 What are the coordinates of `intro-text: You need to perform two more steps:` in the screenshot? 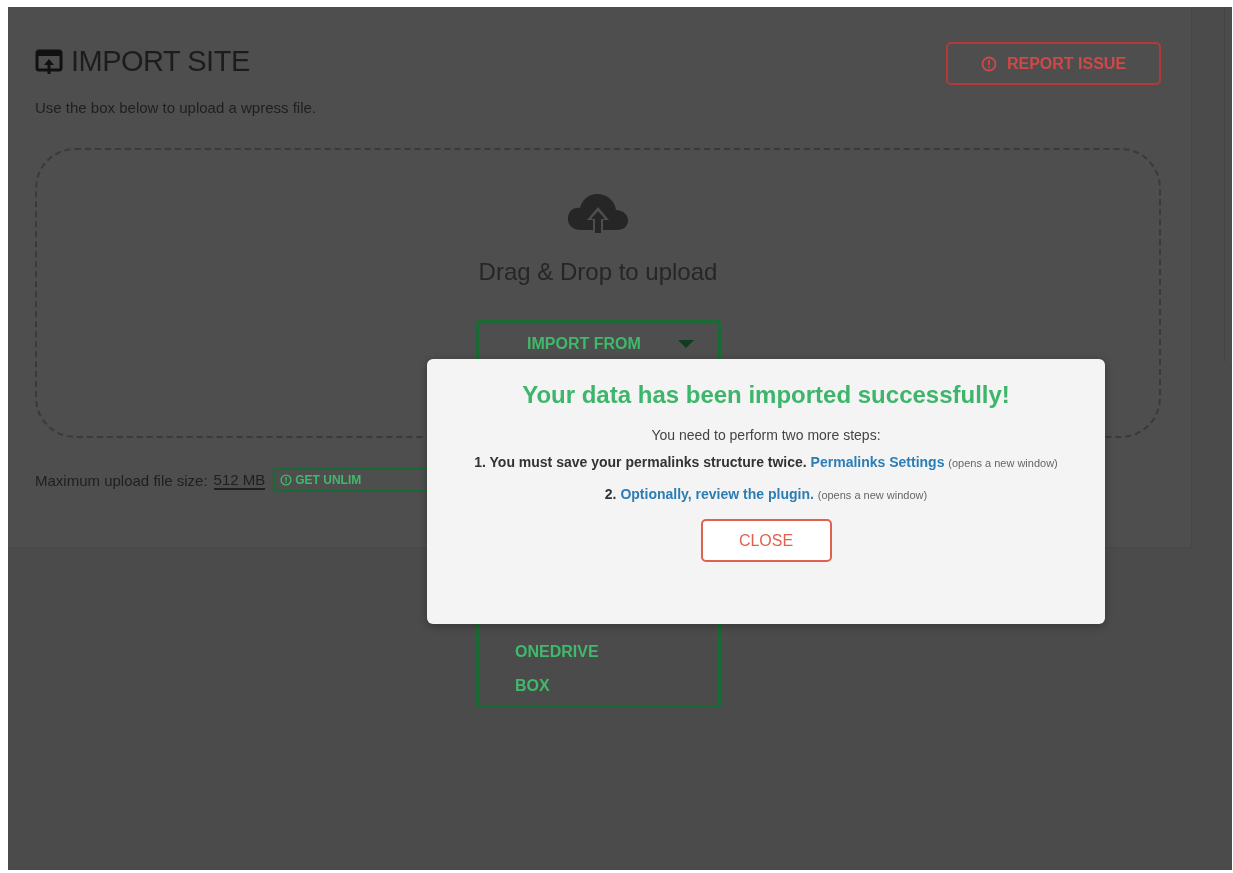 It's located at (766, 435).